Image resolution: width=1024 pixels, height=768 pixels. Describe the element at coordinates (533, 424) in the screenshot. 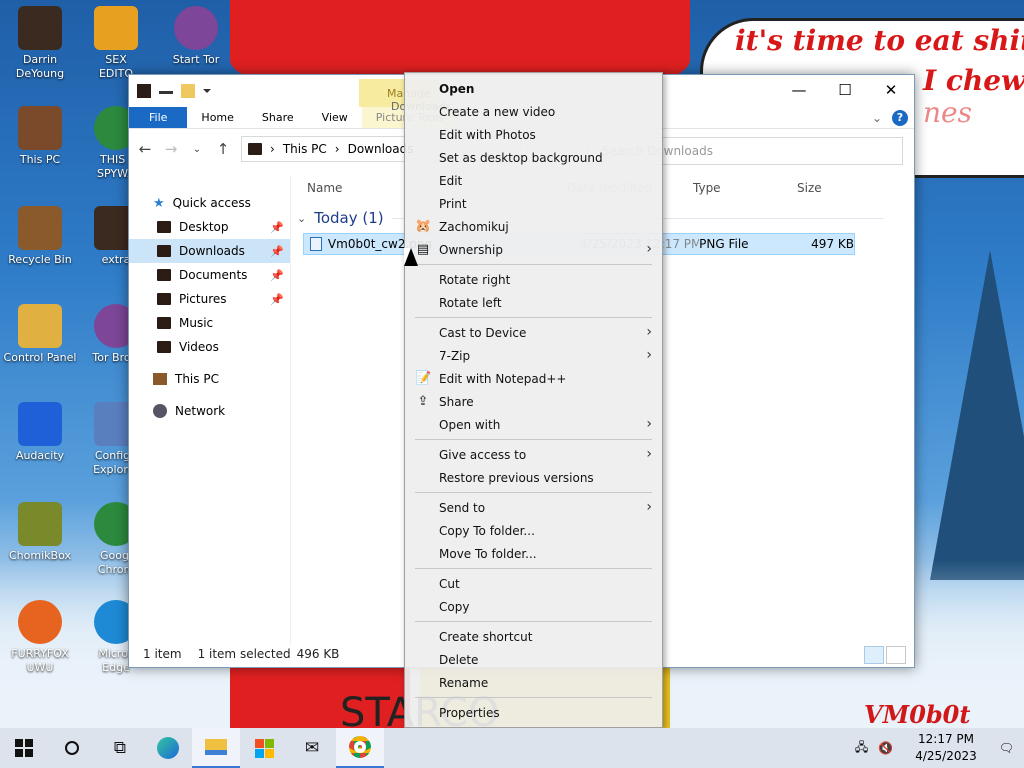

I see `menu-item-open-with: Open with ›` at that location.